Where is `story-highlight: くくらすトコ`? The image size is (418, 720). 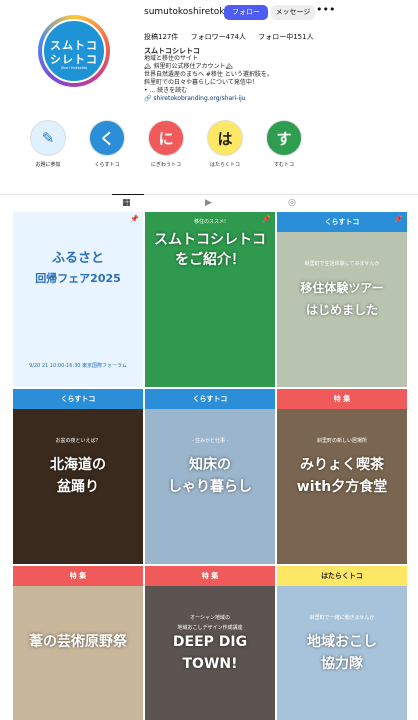 story-highlight: くくらすトコ is located at coordinates (107, 144).